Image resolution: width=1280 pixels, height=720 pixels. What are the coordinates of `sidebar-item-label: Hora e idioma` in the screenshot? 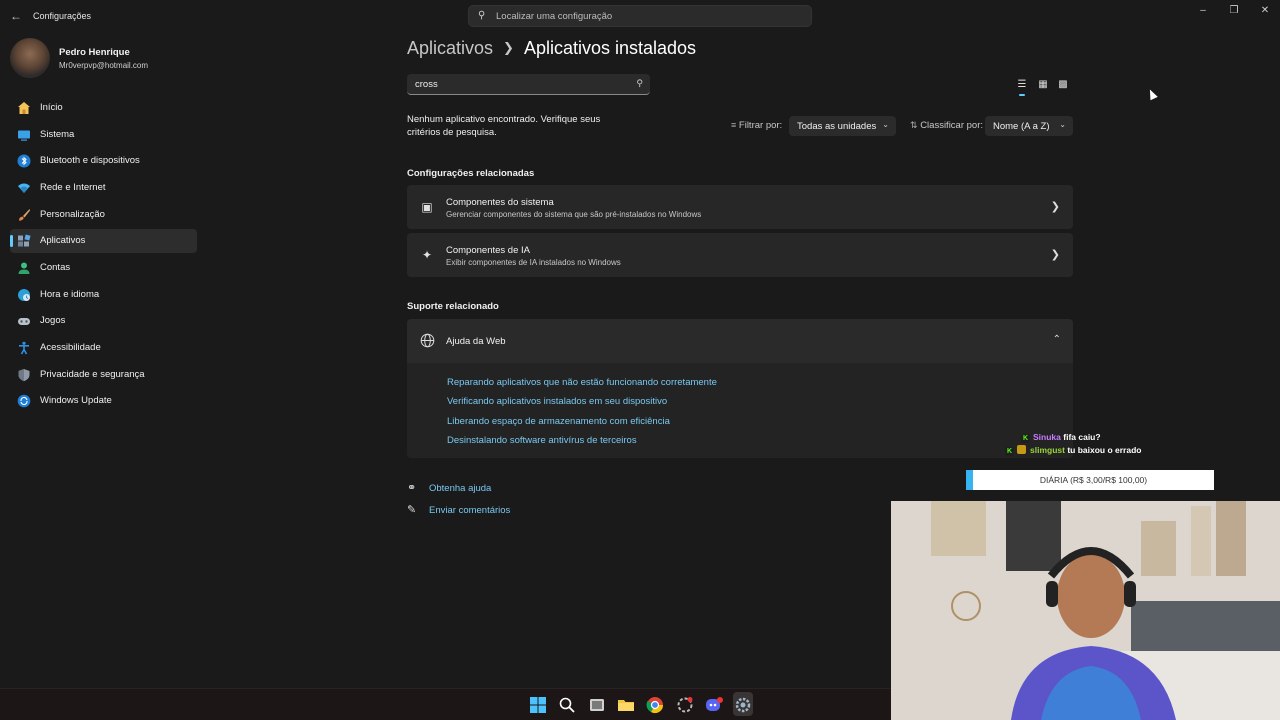 It's located at (70, 294).